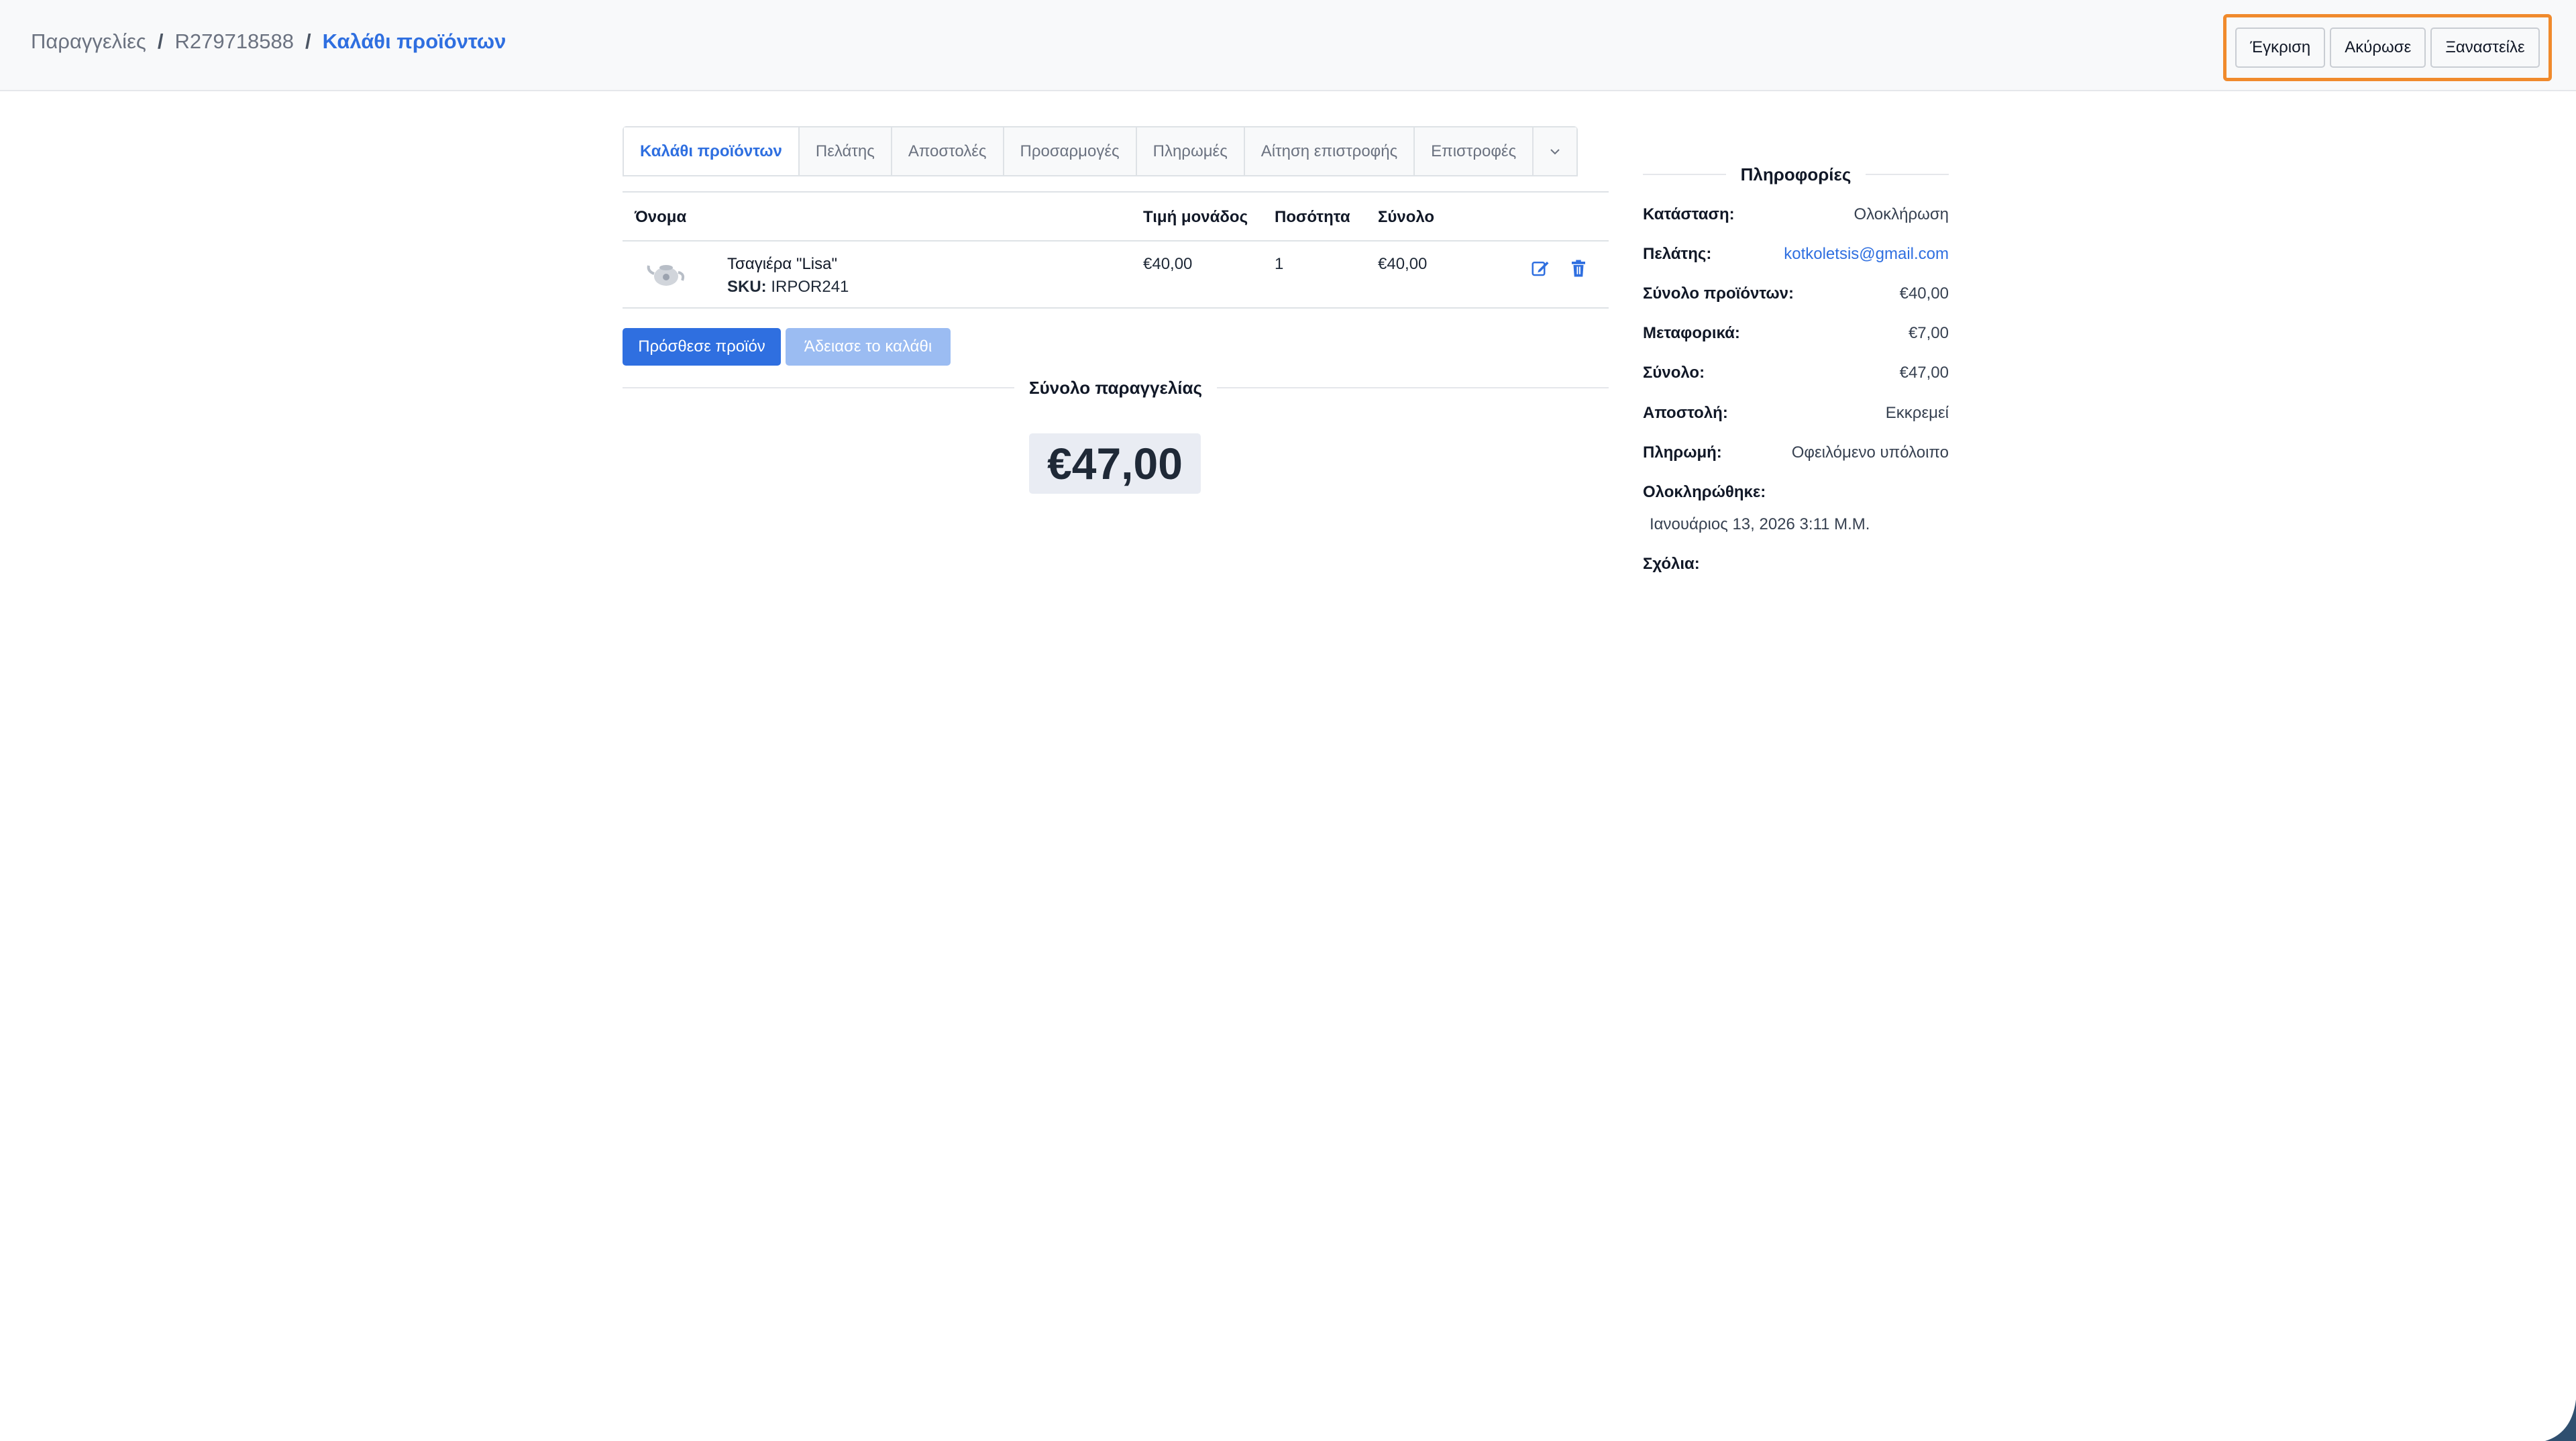  Describe the element at coordinates (1704, 492) in the screenshot. I see `completed-label: Ολοκληρώθηκε:` at that location.